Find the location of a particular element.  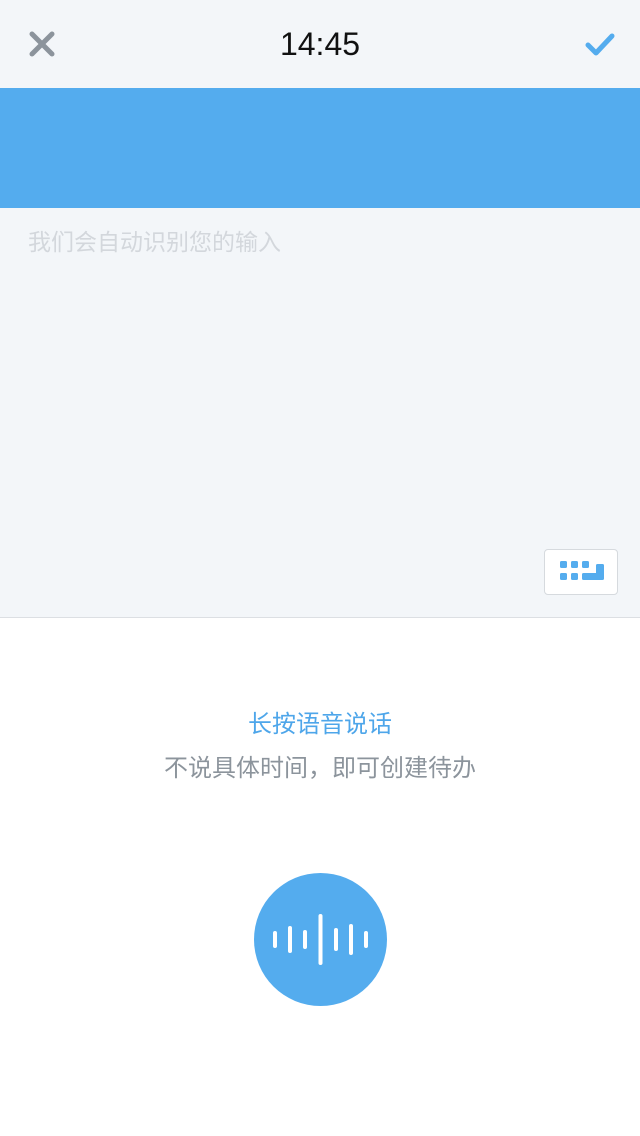

voice-hint-subtitle: 不说具体时间，即可创建待办 is located at coordinates (320, 768).